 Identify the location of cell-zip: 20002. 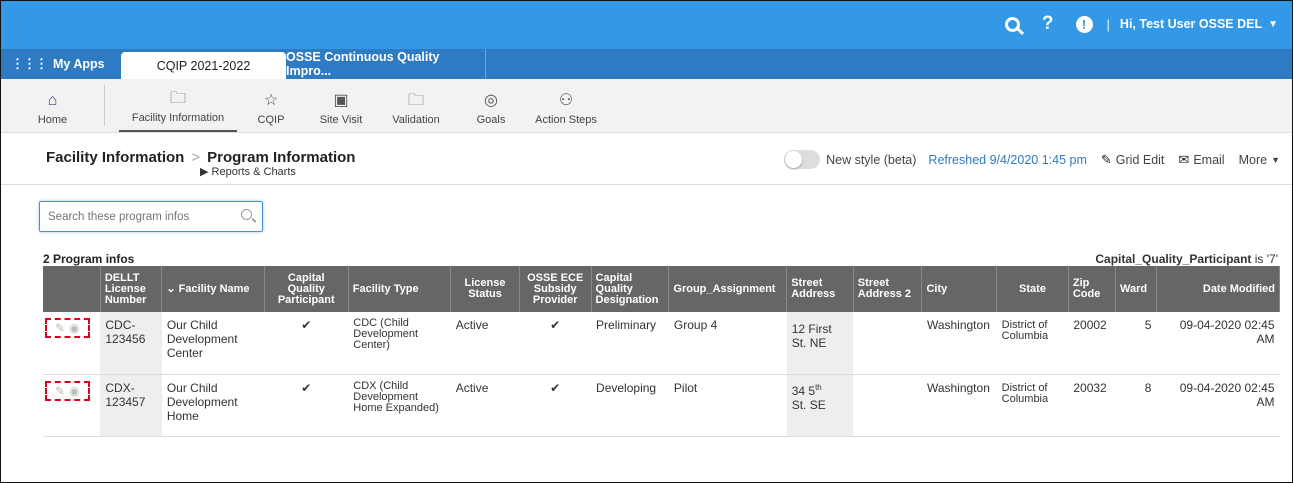
(1092, 343).